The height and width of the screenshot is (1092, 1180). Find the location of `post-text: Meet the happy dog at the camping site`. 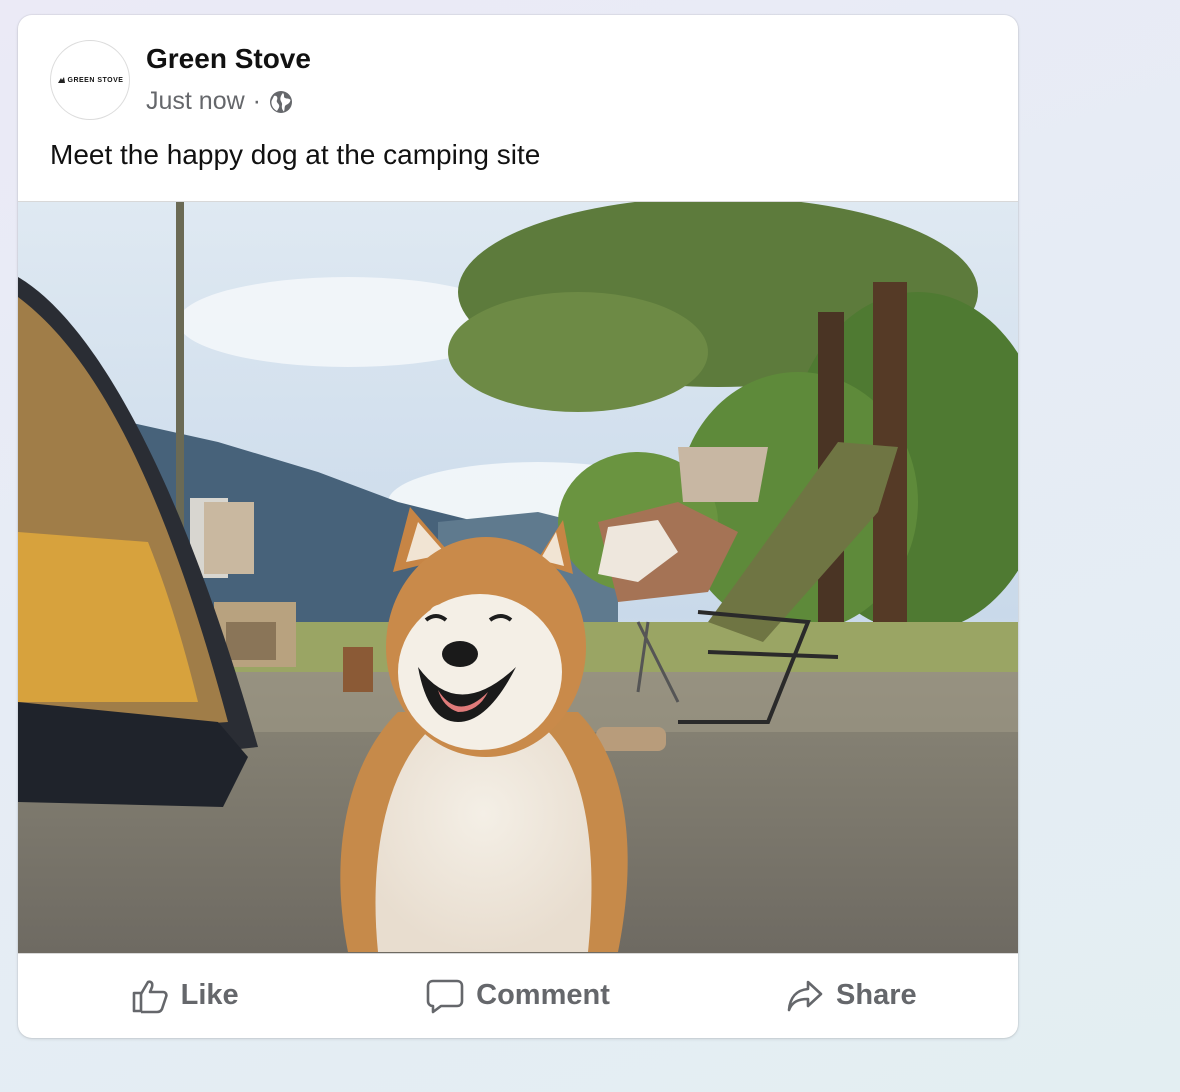

post-text: Meet the happy dog at the camping site is located at coordinates (295, 154).